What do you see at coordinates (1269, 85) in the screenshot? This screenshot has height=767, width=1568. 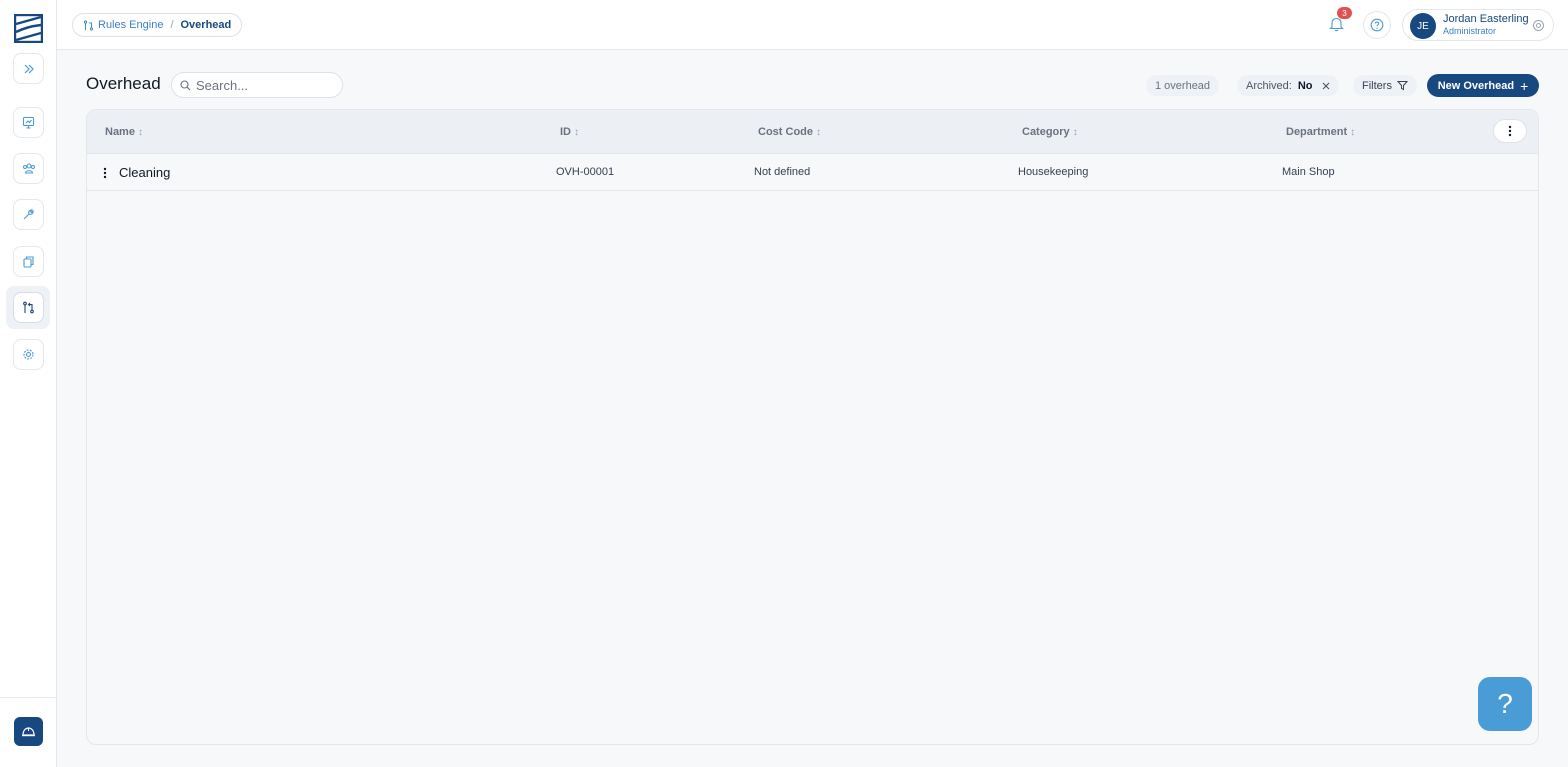 I see `archived-filter-label: Archived:` at bounding box center [1269, 85].